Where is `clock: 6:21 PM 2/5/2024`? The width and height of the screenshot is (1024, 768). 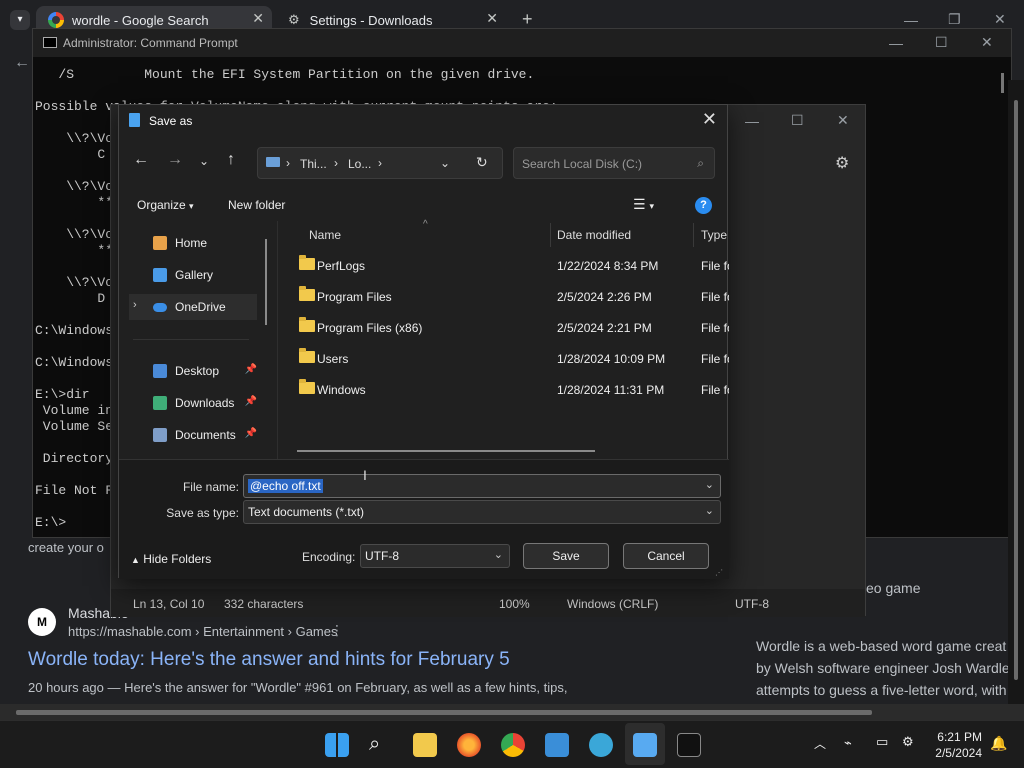
clock: 6:21 PM 2/5/2024 is located at coordinates (958, 745).